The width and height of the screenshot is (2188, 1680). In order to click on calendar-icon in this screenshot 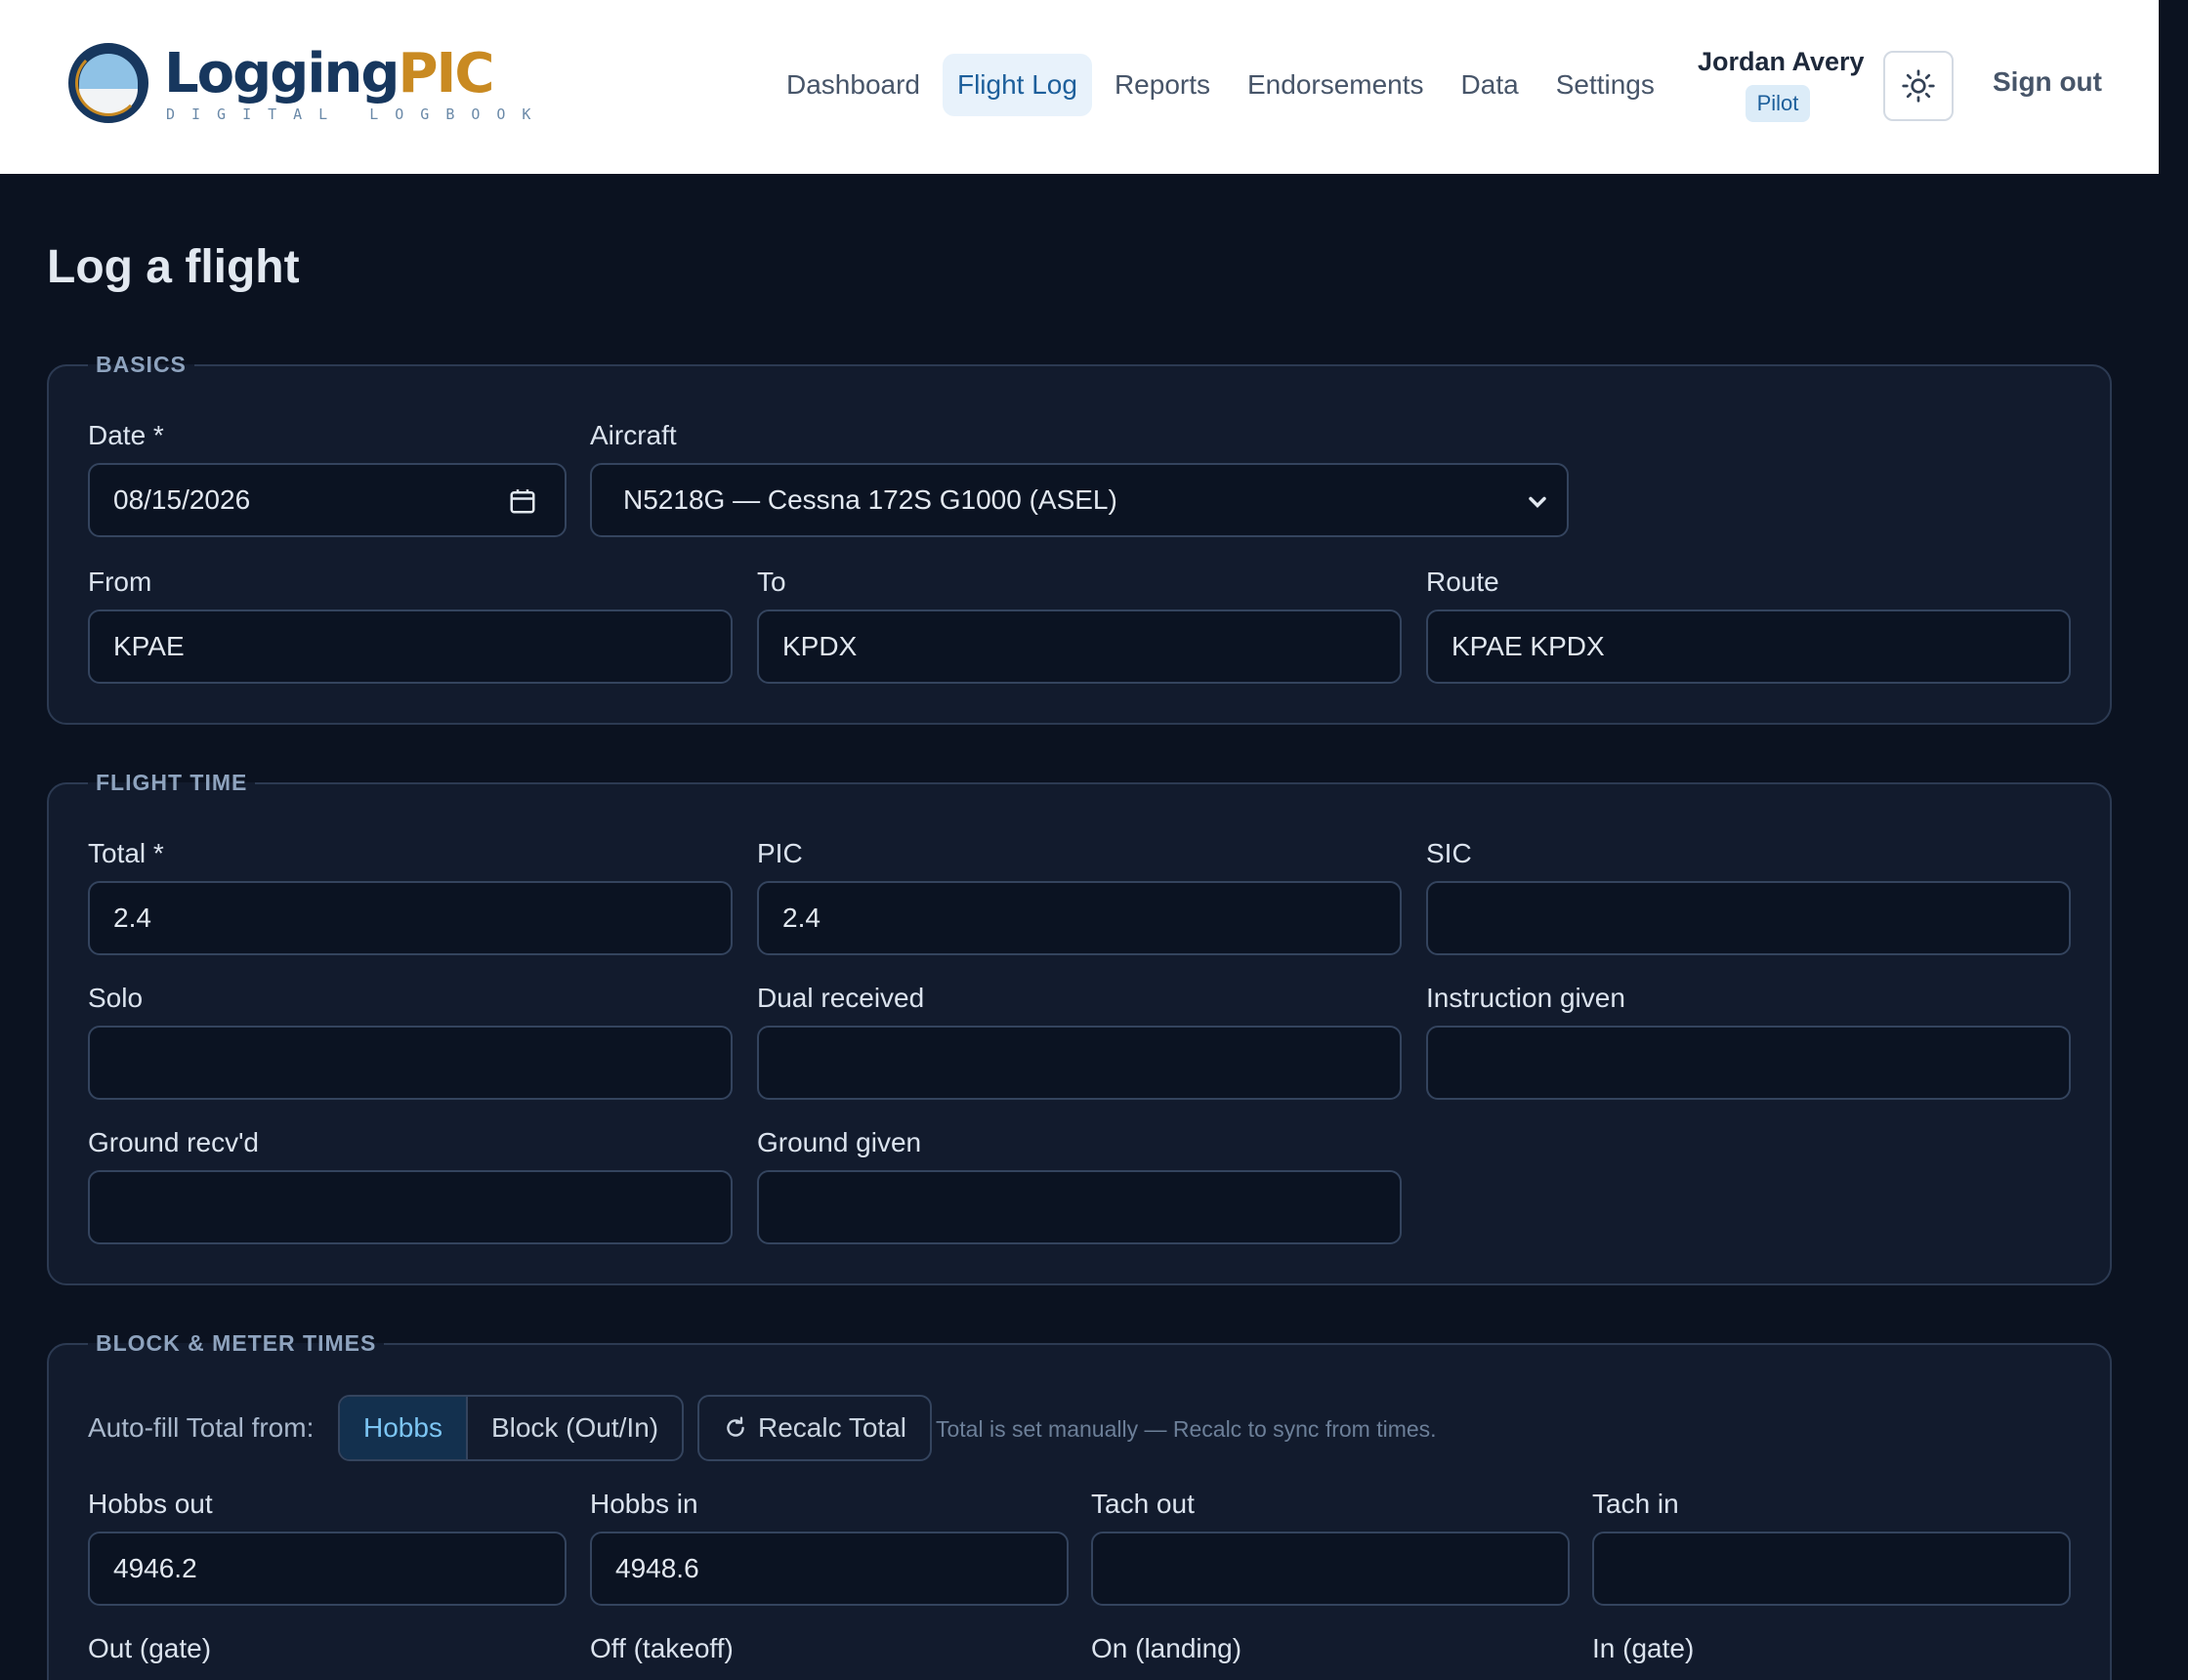, I will do `click(522, 501)`.